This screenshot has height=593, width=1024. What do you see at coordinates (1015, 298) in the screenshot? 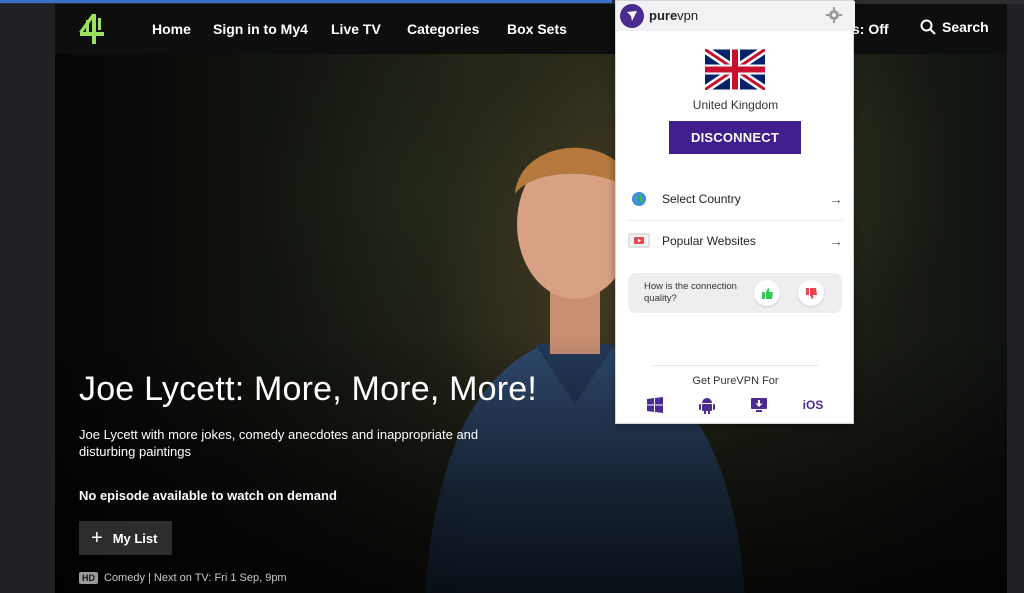
I see `right-margin` at bounding box center [1015, 298].